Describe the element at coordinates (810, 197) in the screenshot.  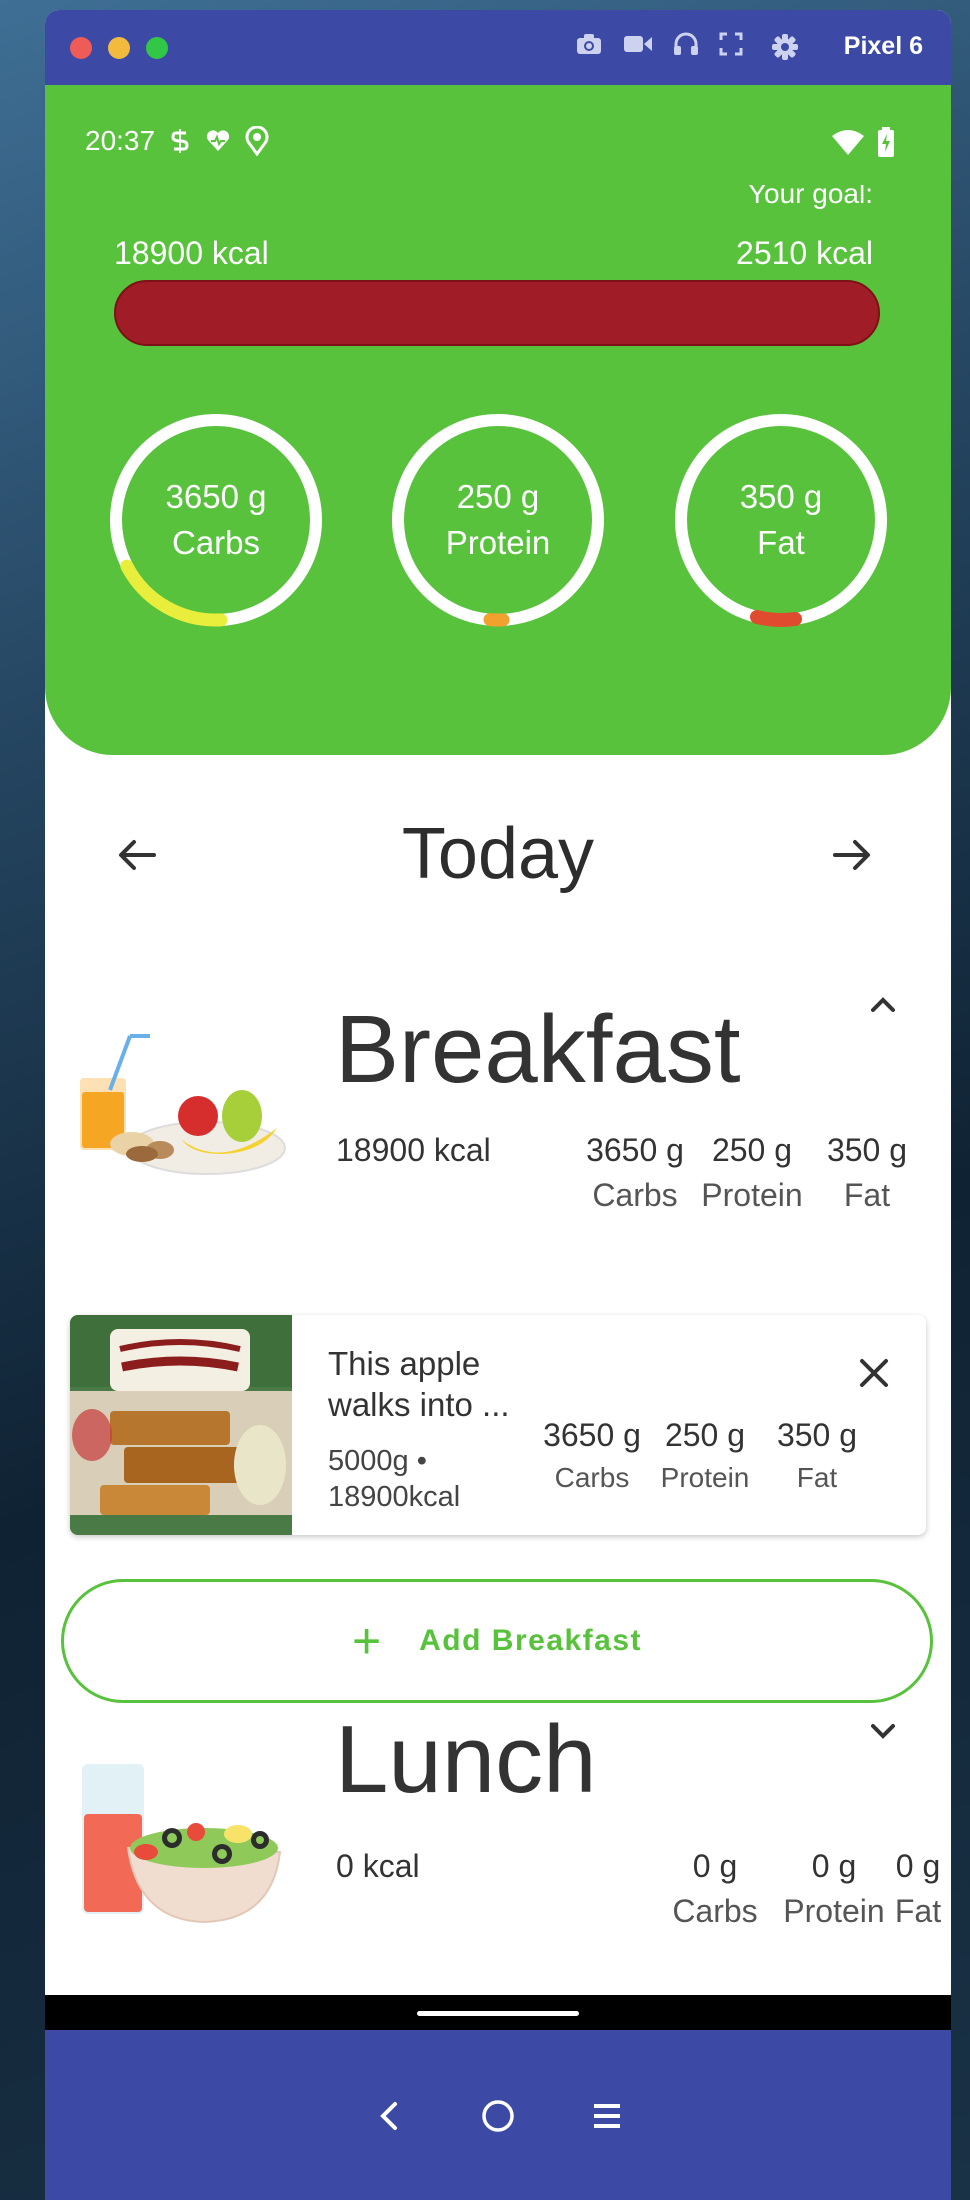
I see `goal-label: Your goal:` at that location.